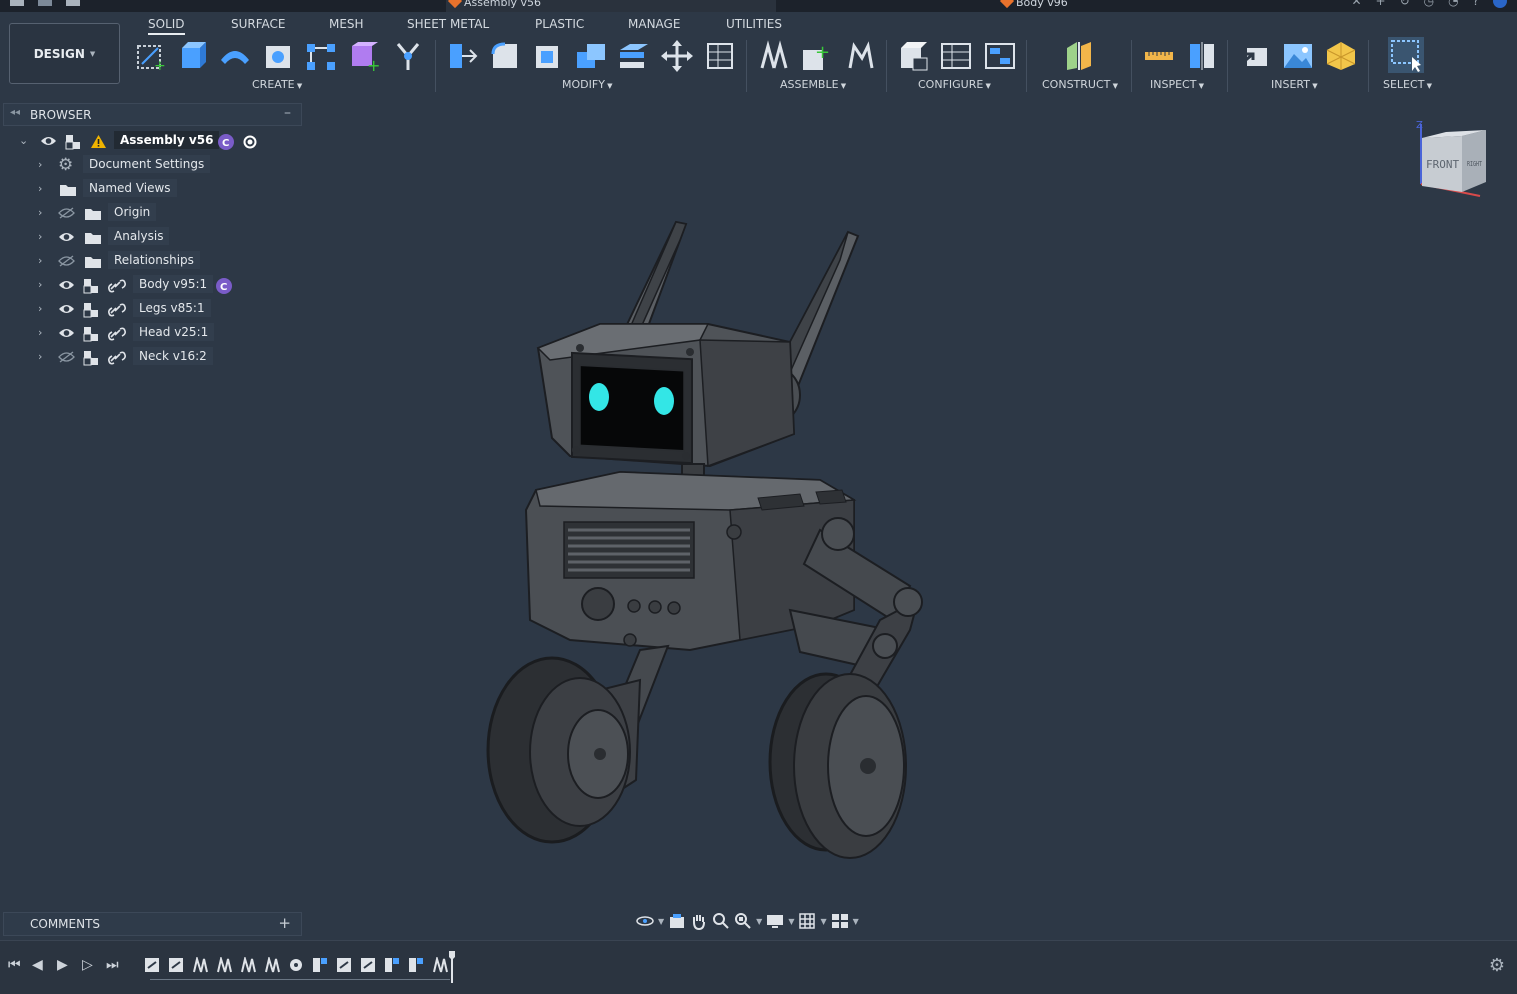 This screenshot has width=1517, height=994. Describe the element at coordinates (15, 112) in the screenshot. I see `collapse-panel-icon: ◂◂` at that location.